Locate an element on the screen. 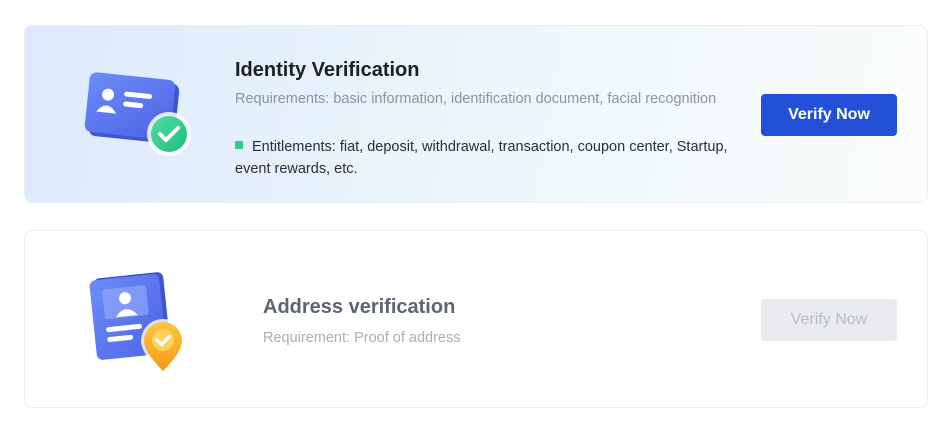 The image size is (950, 428). identity-verify-now-button: Verify Now is located at coordinates (829, 115).